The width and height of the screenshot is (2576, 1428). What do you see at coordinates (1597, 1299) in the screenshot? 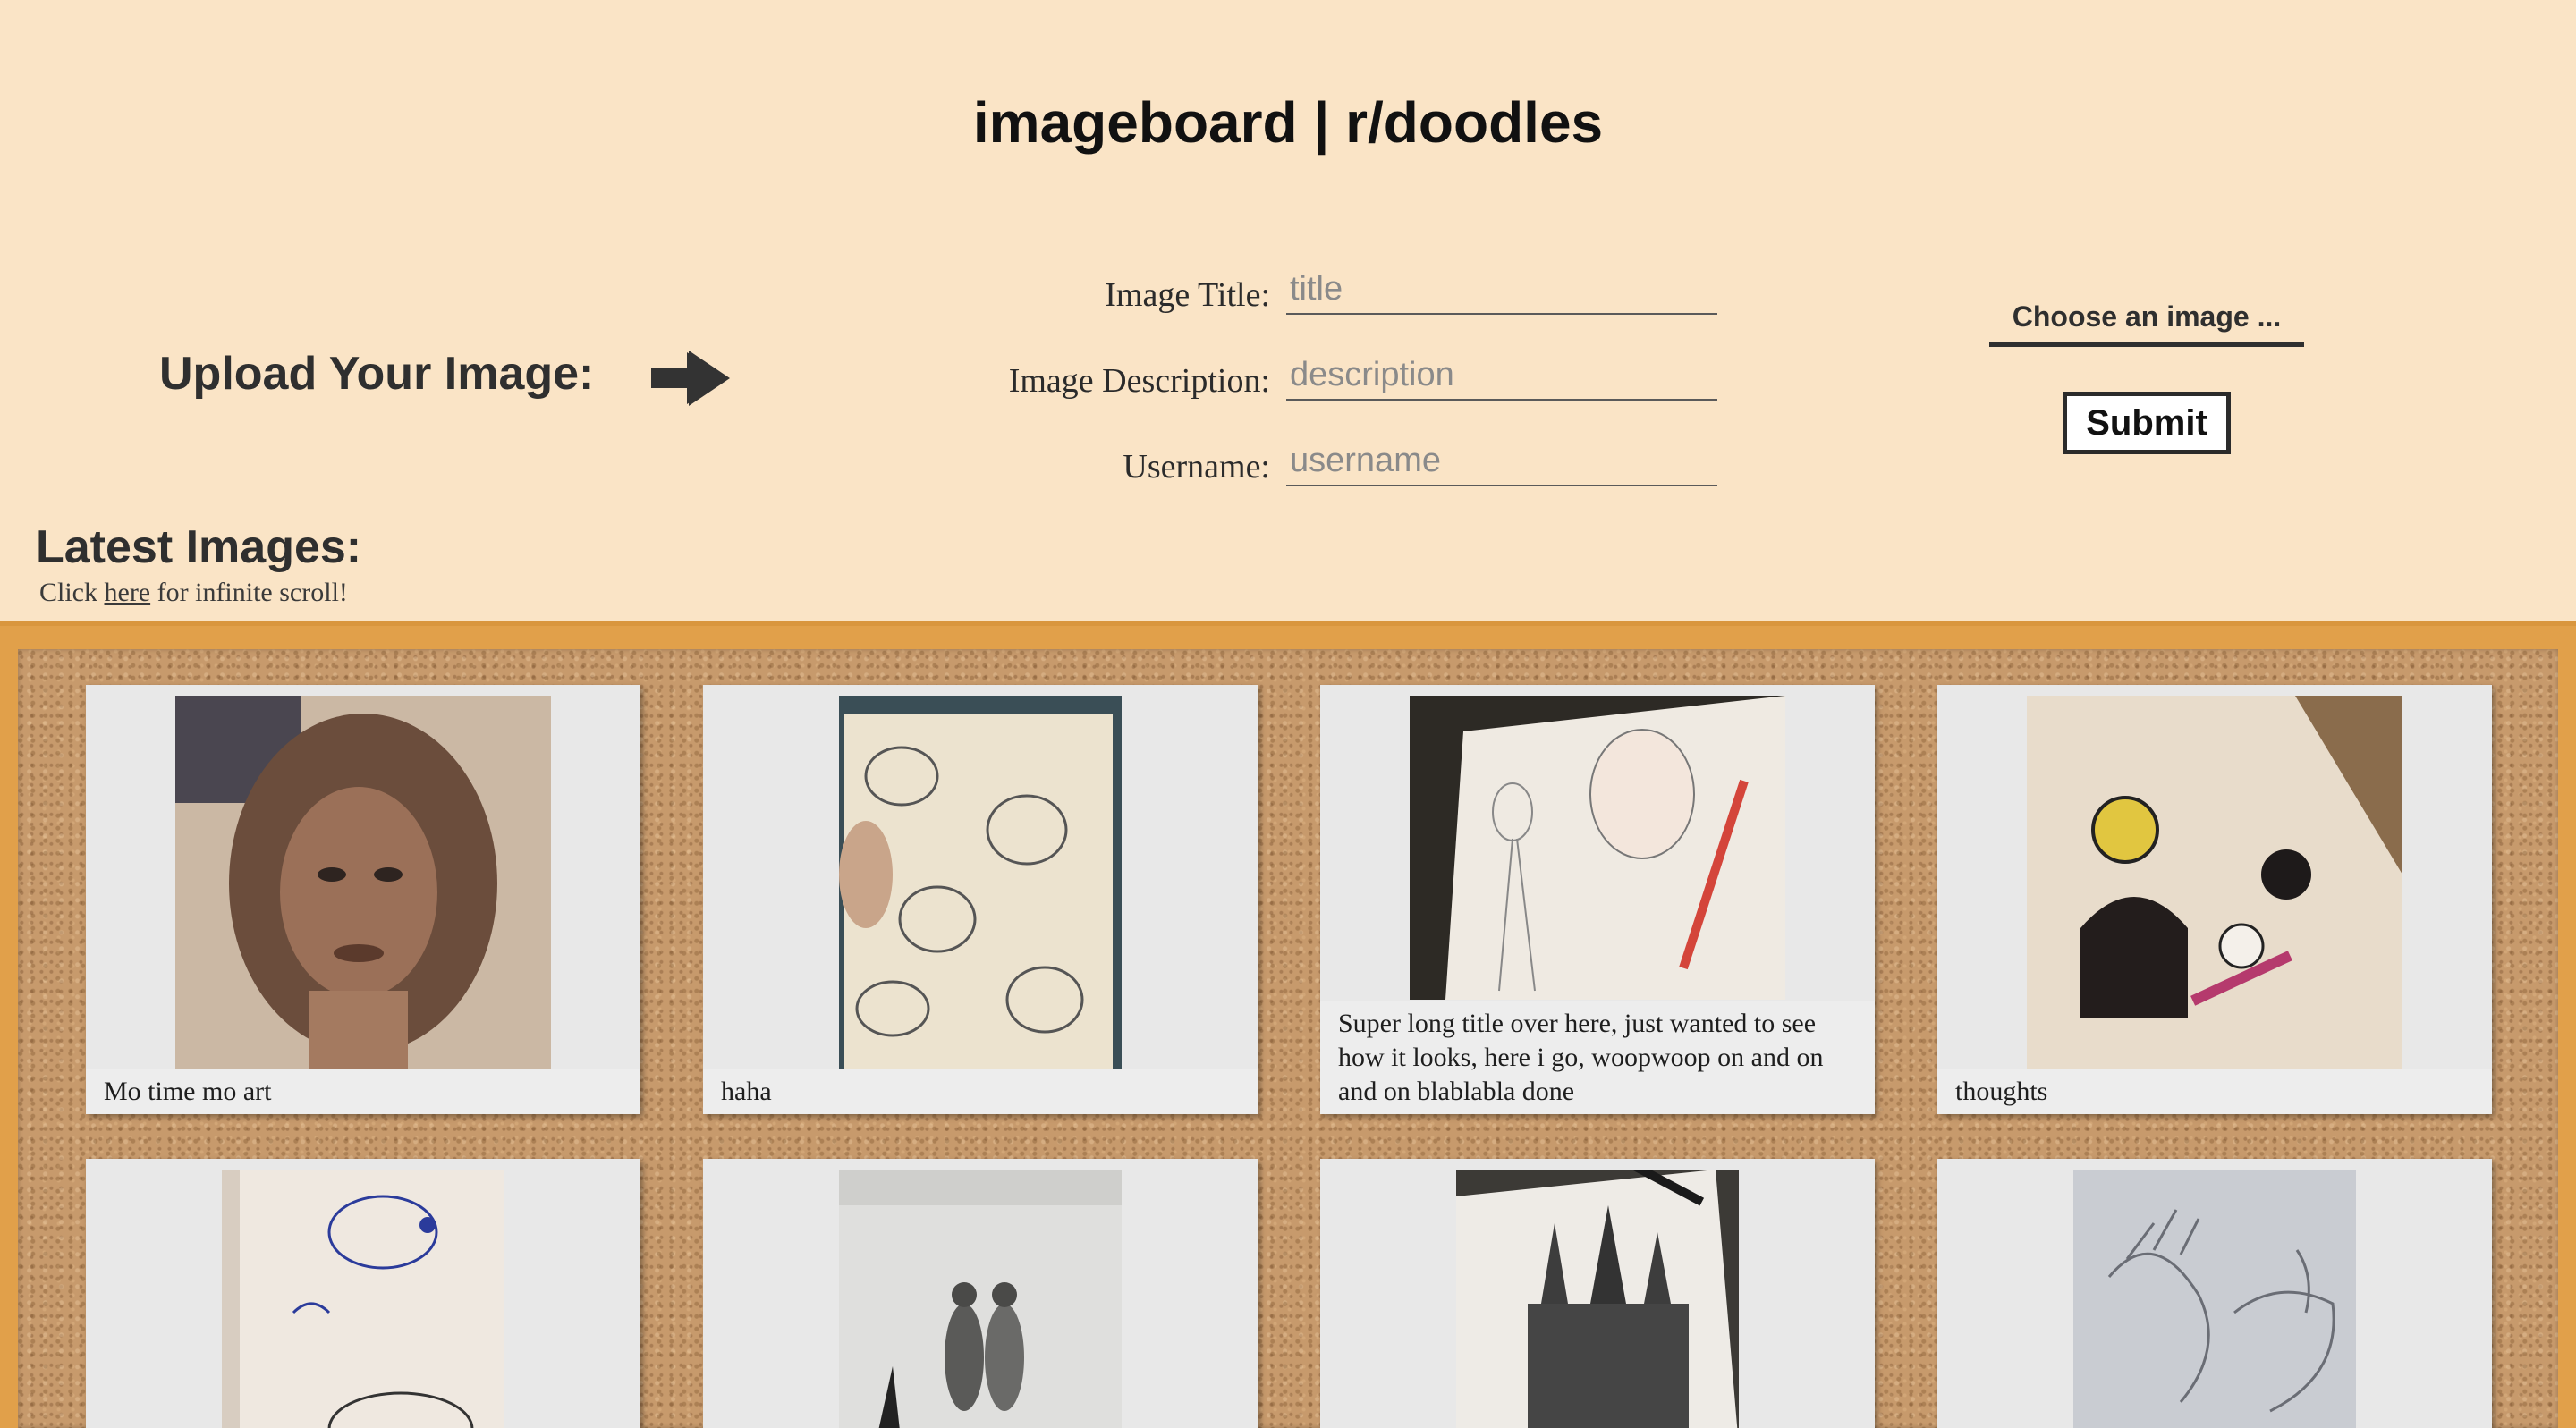
I see `castle-drawing-image` at bounding box center [1597, 1299].